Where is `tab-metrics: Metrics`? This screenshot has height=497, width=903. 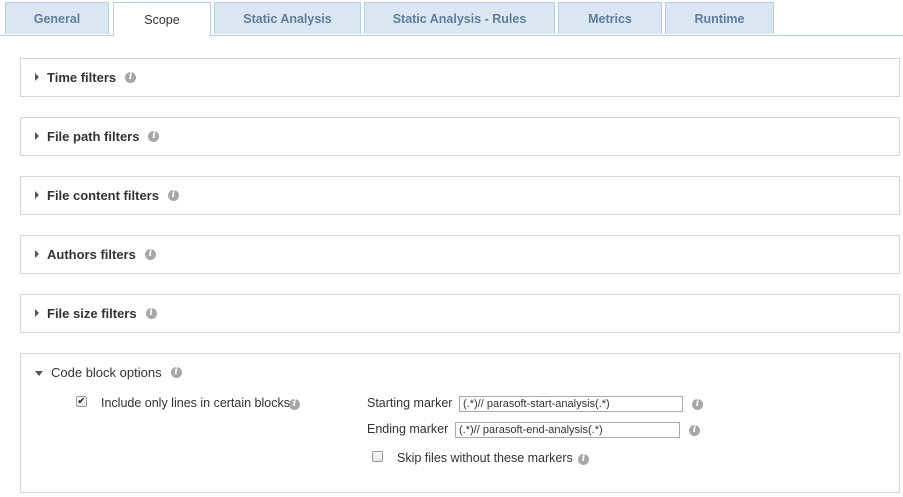
tab-metrics: Metrics is located at coordinates (610, 18).